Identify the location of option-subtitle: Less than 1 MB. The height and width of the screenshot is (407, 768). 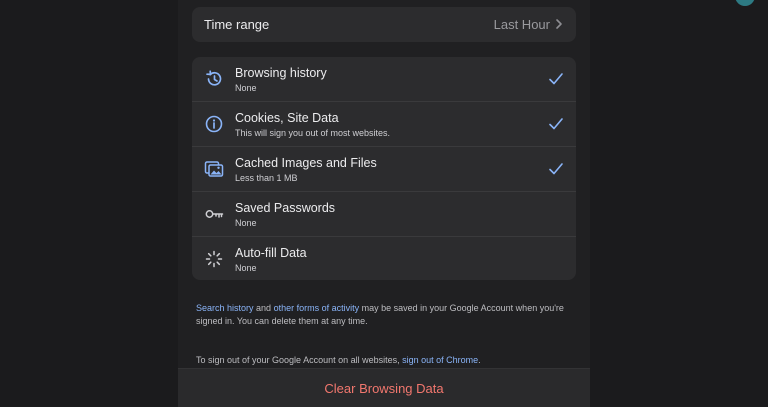
(266, 178).